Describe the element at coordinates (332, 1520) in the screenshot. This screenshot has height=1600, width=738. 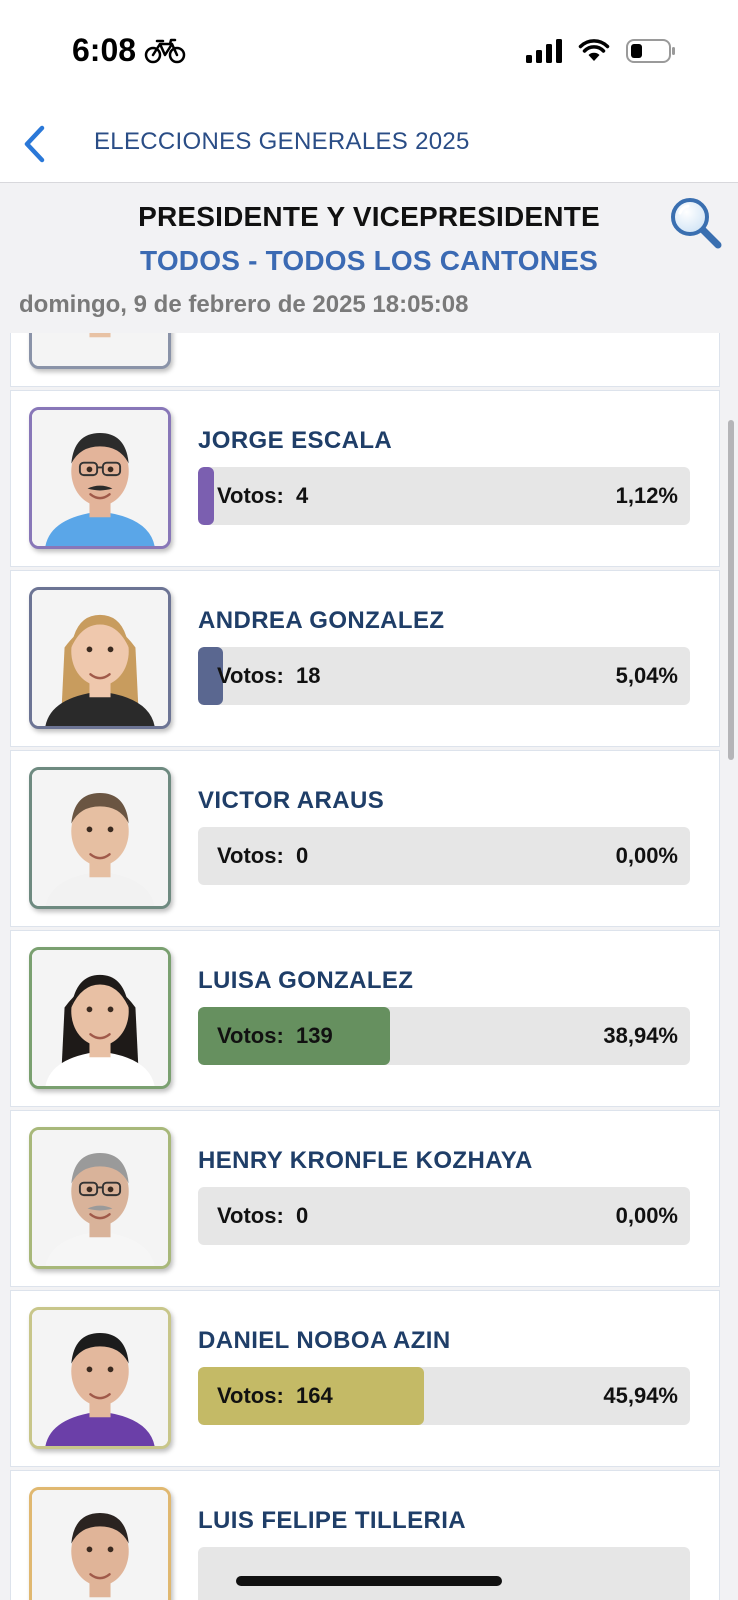
I see `candidate-name: LUIS FELIPE TILLERIA` at that location.